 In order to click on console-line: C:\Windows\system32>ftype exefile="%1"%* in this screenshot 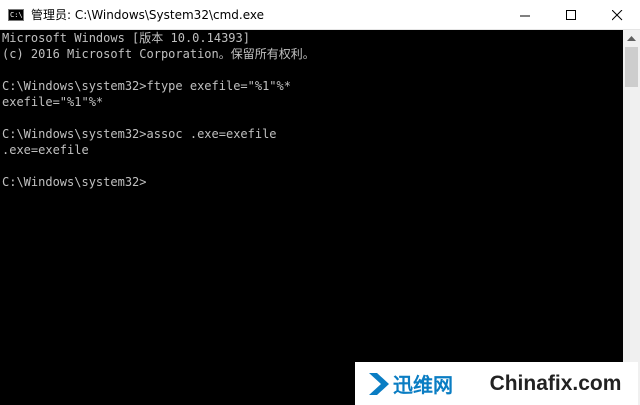, I will do `click(146, 86)`.